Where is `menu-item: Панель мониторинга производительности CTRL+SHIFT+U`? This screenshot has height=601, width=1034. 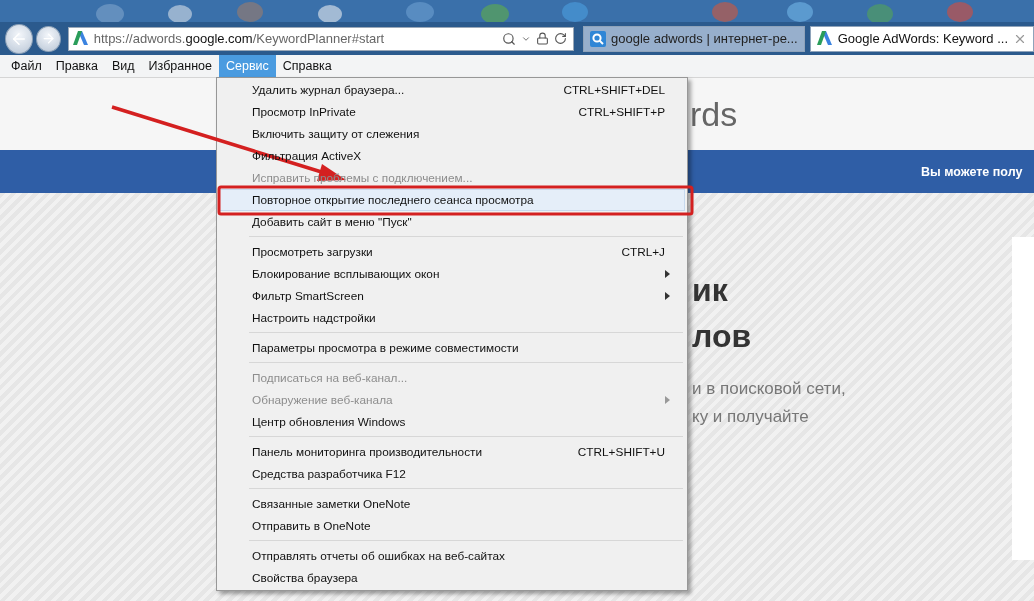
menu-item: Панель мониторинга производительности CTRL+SHIFT+U is located at coordinates (452, 452).